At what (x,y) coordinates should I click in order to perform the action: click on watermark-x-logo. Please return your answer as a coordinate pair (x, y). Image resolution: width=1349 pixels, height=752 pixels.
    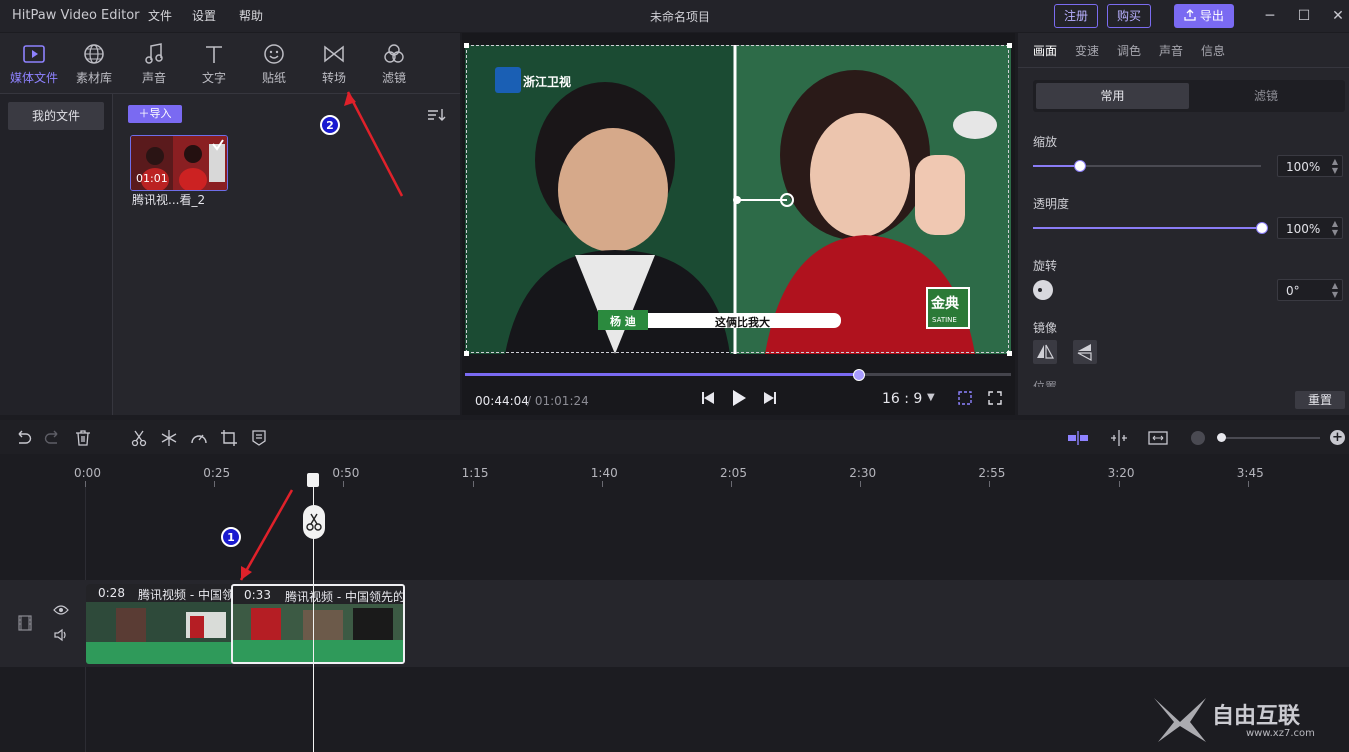
    Looking at the image, I should click on (1180, 720).